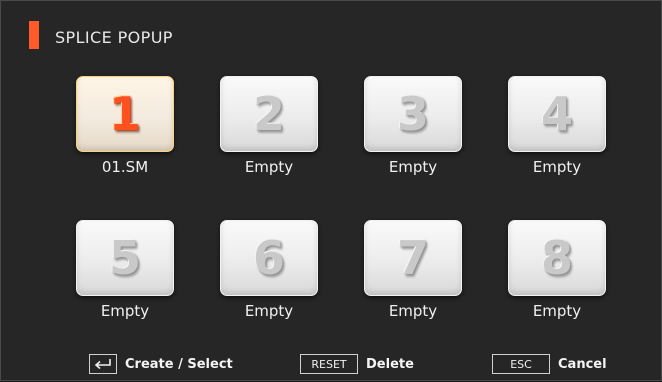 This screenshot has width=662, height=382. I want to click on slot-2-number: 2, so click(268, 114).